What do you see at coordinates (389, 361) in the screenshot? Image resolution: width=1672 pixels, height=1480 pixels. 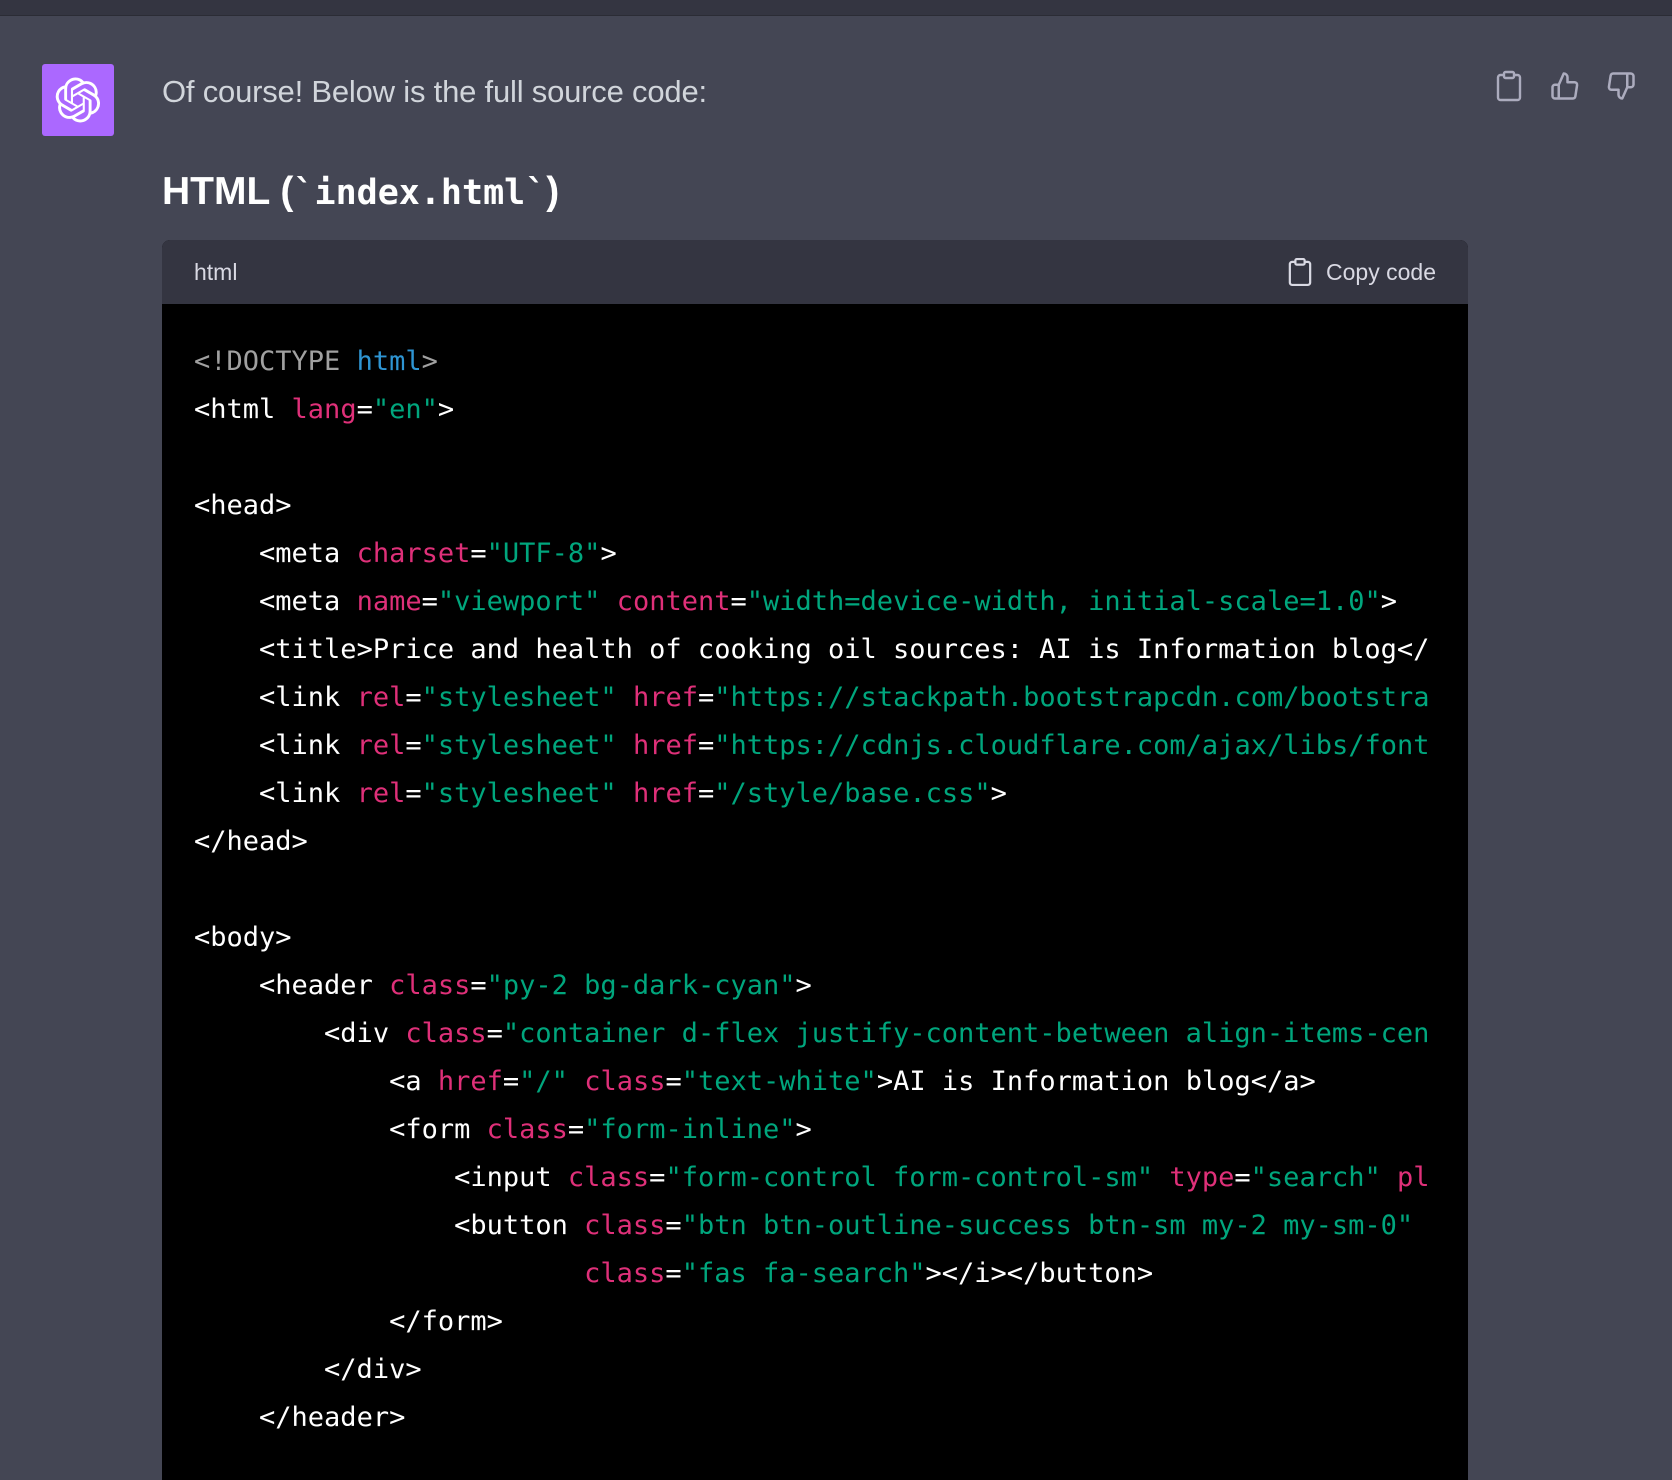 I see `code-token: html` at bounding box center [389, 361].